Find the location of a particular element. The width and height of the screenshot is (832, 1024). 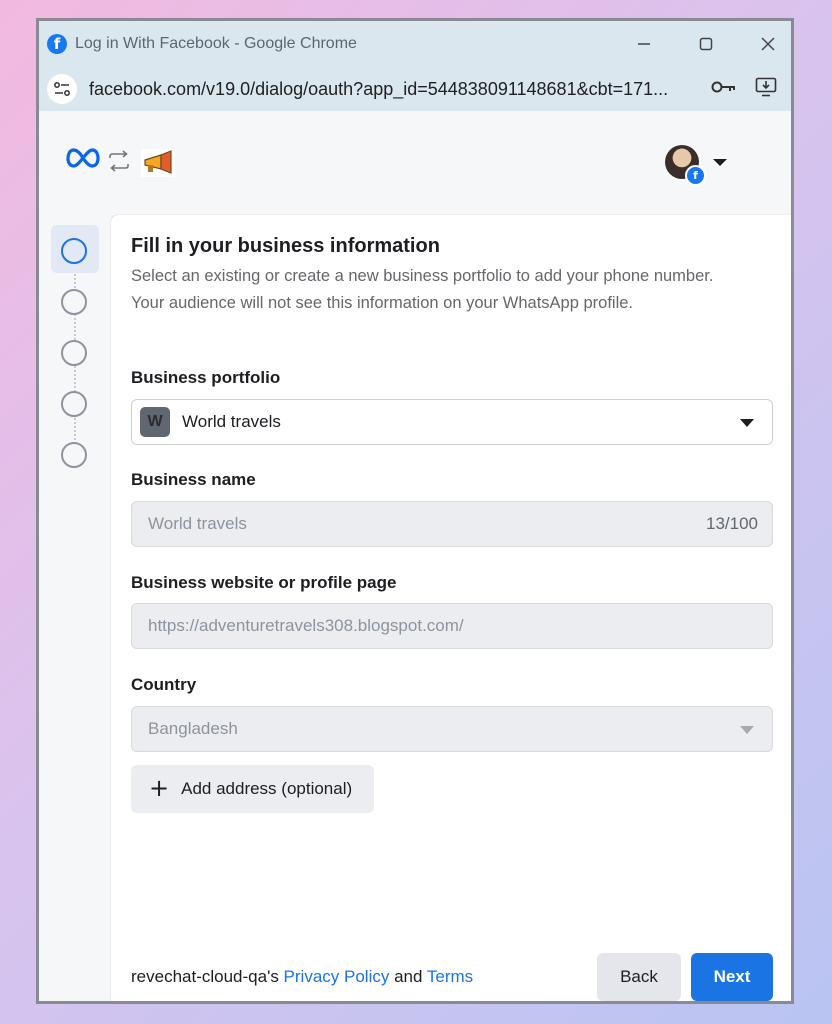

plus-icon: + is located at coordinates (159, 788).